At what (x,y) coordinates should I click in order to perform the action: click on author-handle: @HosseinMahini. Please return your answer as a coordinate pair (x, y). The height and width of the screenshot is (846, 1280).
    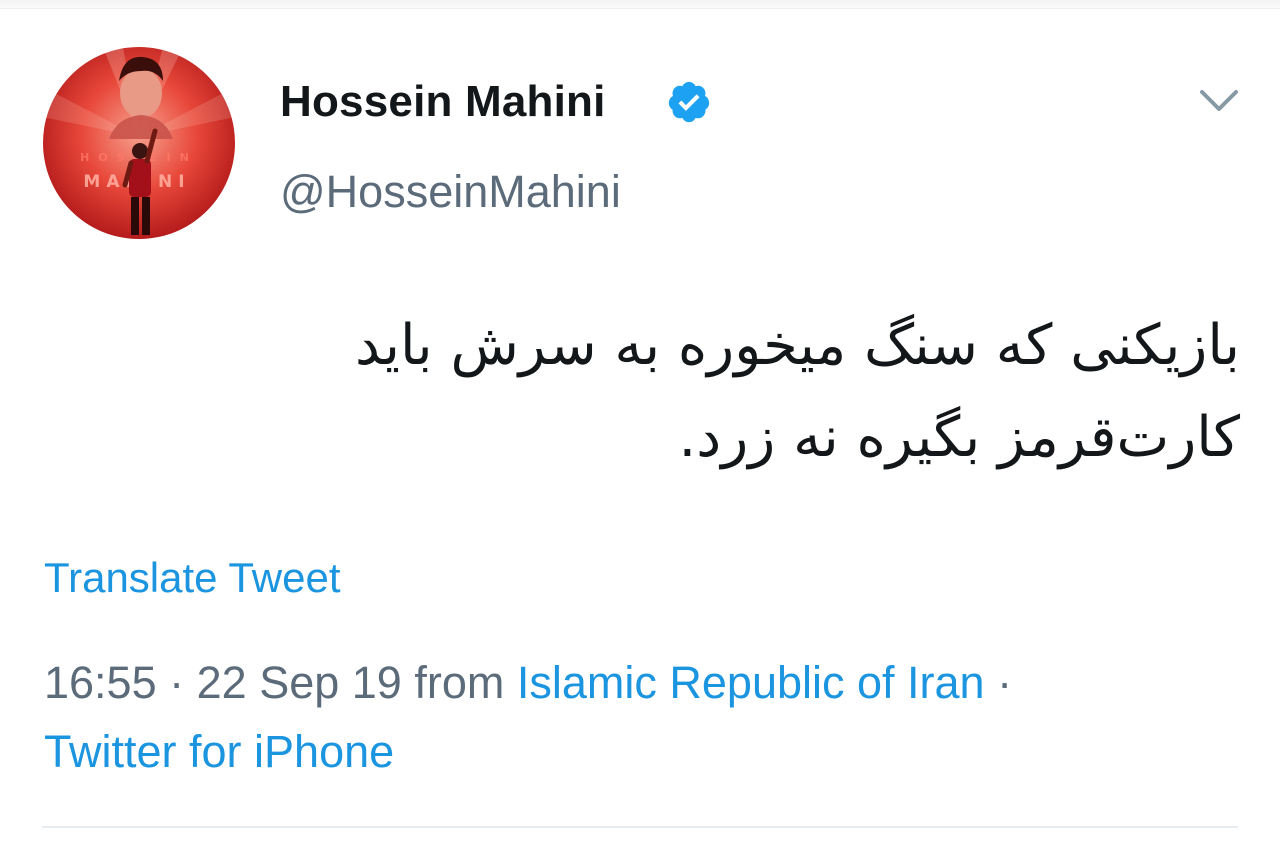
    Looking at the image, I should click on (450, 192).